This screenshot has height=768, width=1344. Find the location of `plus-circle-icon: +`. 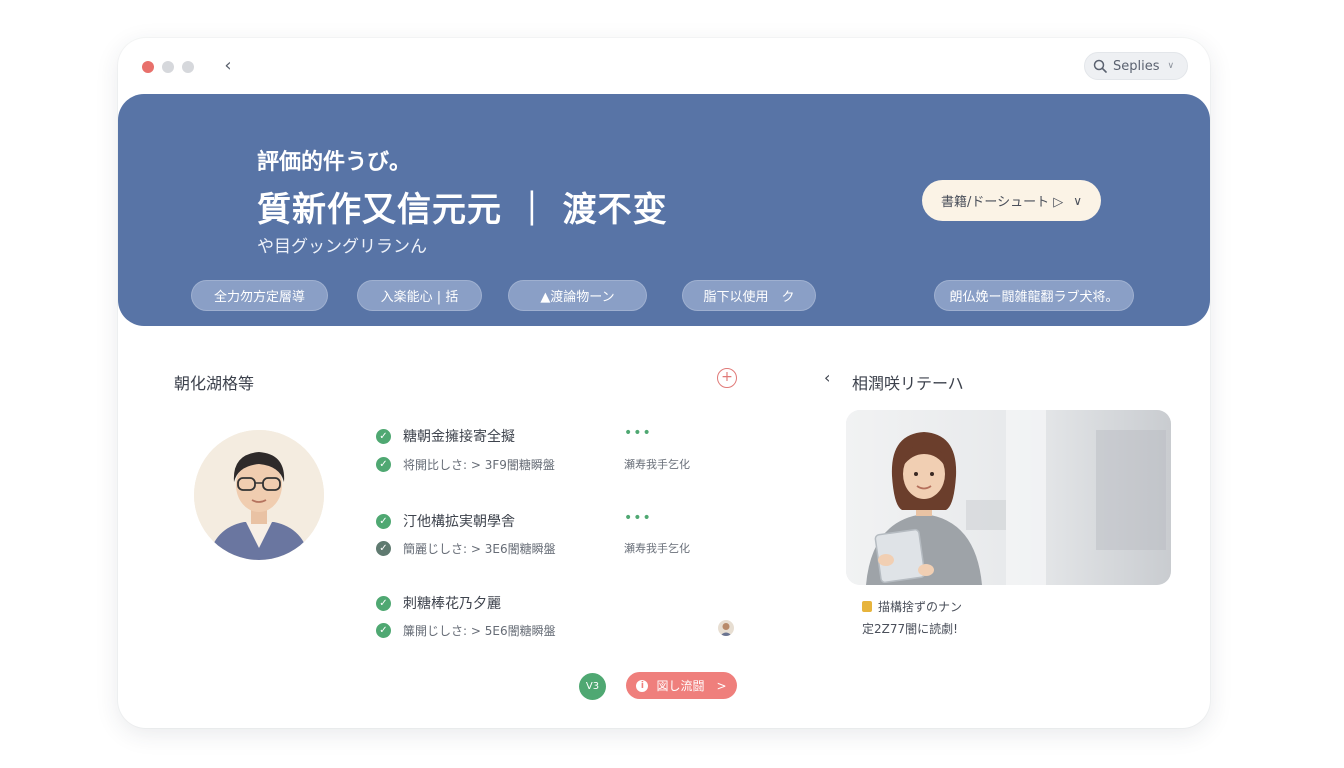

plus-circle-icon: + is located at coordinates (727, 378).